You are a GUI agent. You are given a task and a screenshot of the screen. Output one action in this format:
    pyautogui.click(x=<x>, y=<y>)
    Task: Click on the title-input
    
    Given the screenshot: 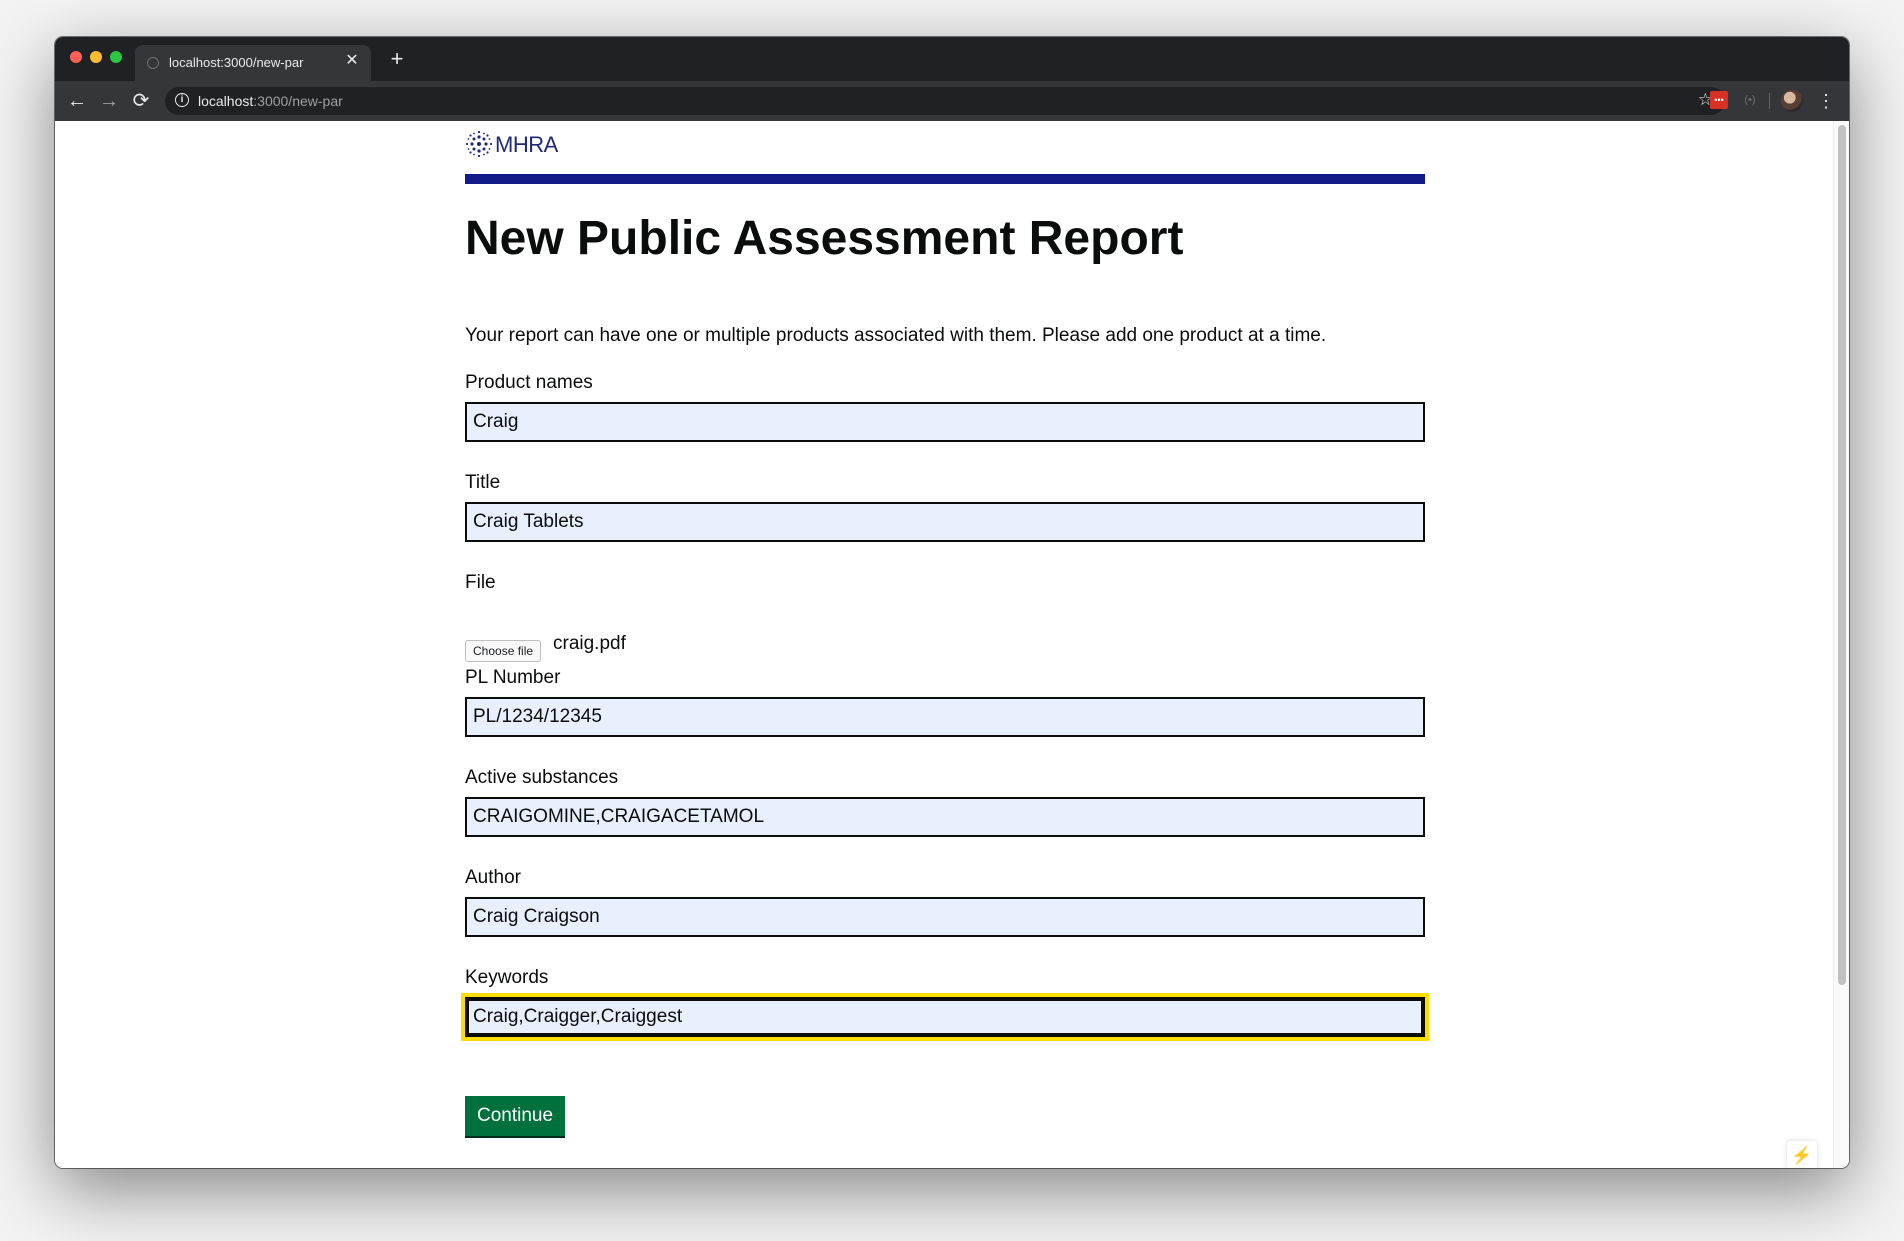 What is the action you would take?
    pyautogui.click(x=945, y=522)
    